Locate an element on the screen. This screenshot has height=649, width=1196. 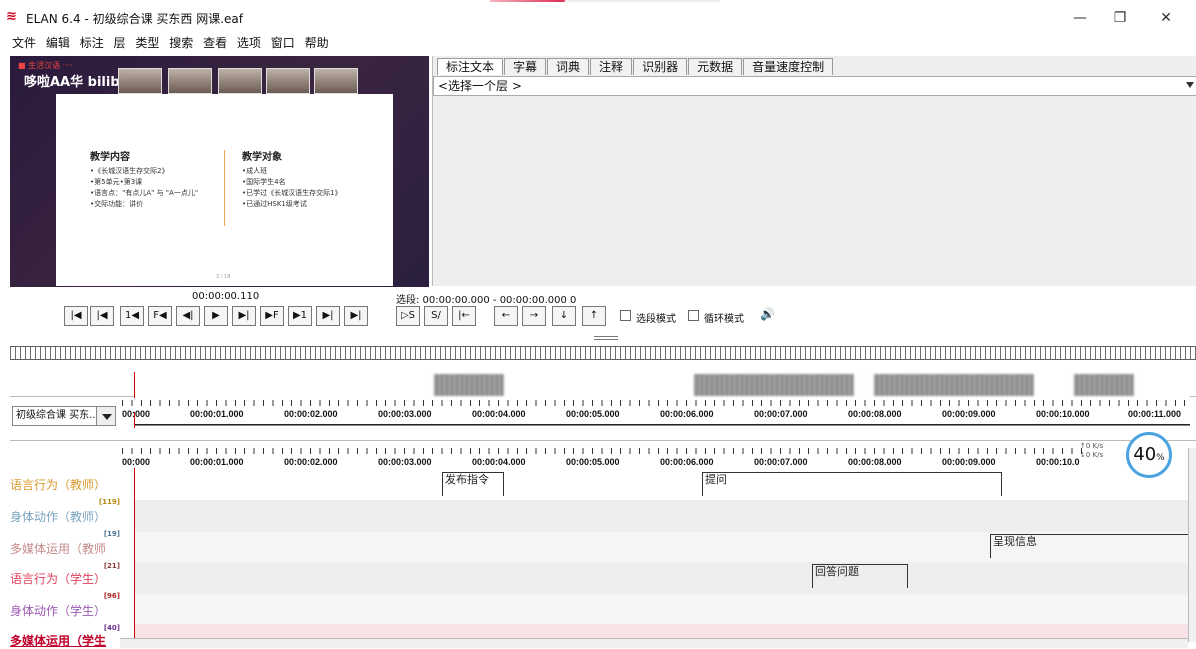
tick-label: 00:00:06.000 is located at coordinates (687, 462).